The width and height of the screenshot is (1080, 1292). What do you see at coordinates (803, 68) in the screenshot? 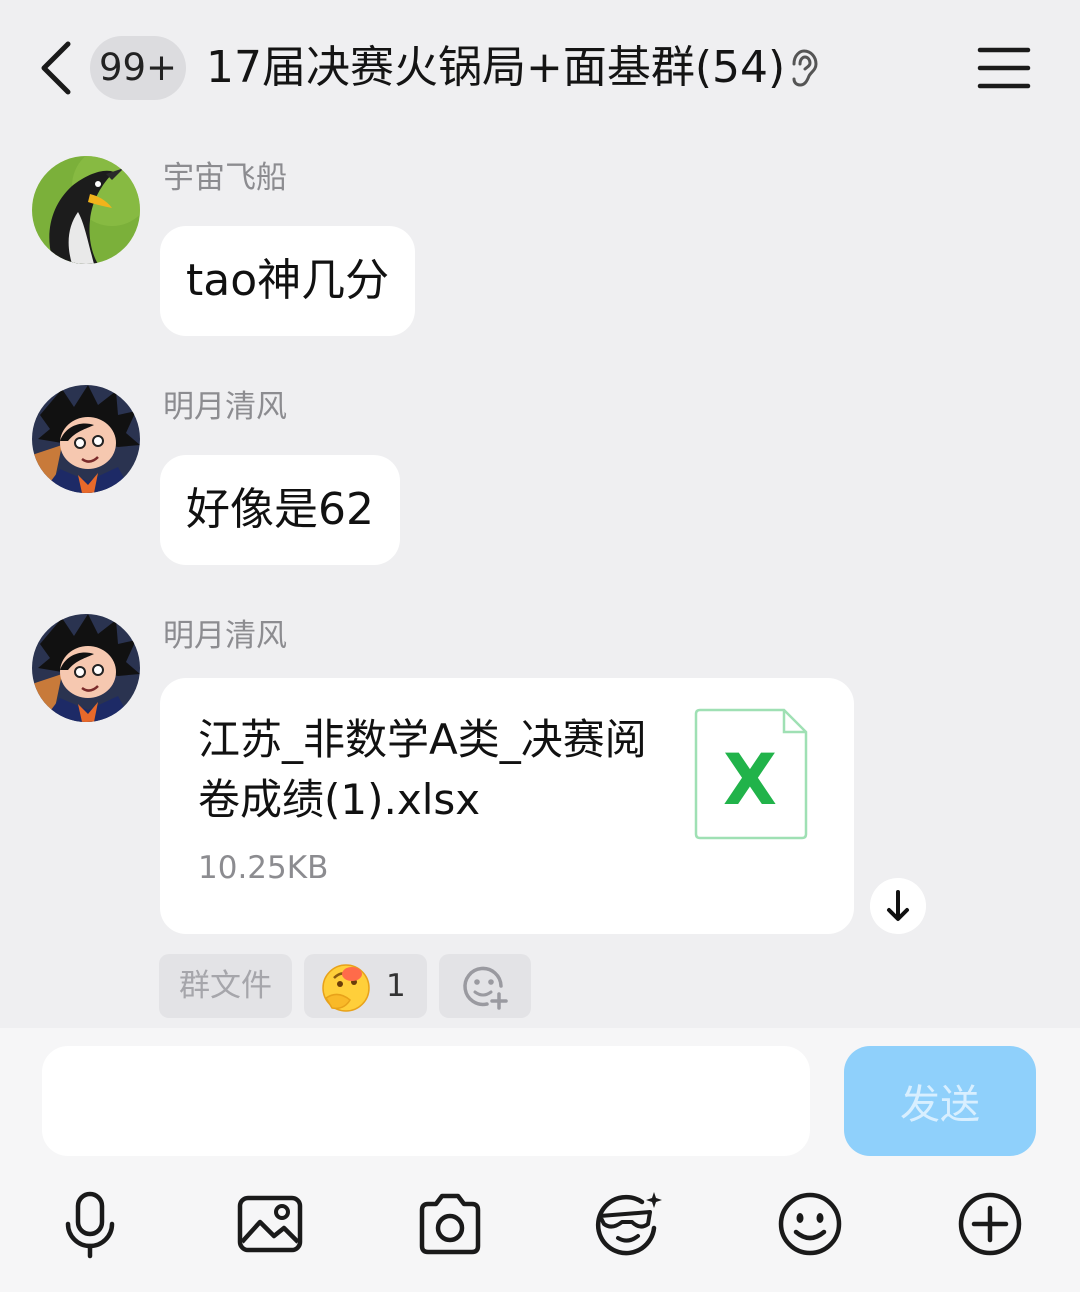
I see `ear-icon` at bounding box center [803, 68].